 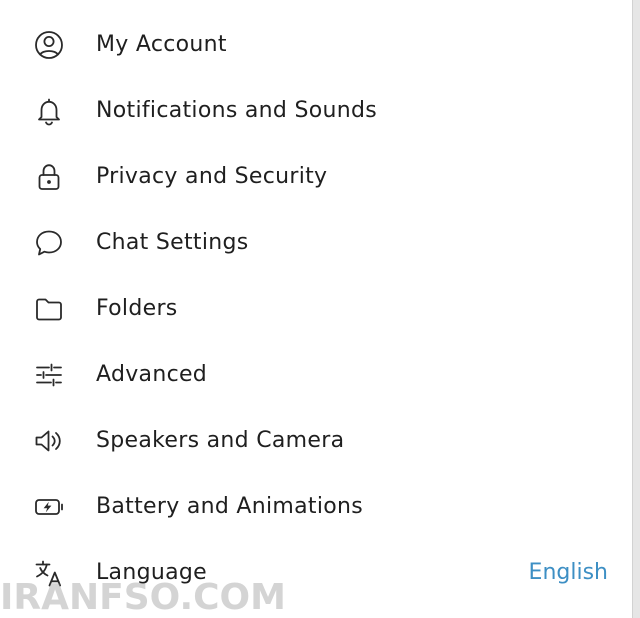 I want to click on menu-item-label: Battery and Animations, so click(x=230, y=506).